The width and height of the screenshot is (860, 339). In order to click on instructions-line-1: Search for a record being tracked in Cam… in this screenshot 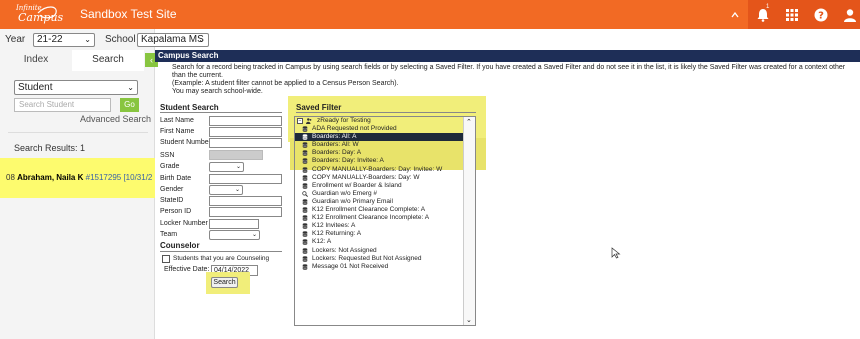, I will do `click(509, 71)`.